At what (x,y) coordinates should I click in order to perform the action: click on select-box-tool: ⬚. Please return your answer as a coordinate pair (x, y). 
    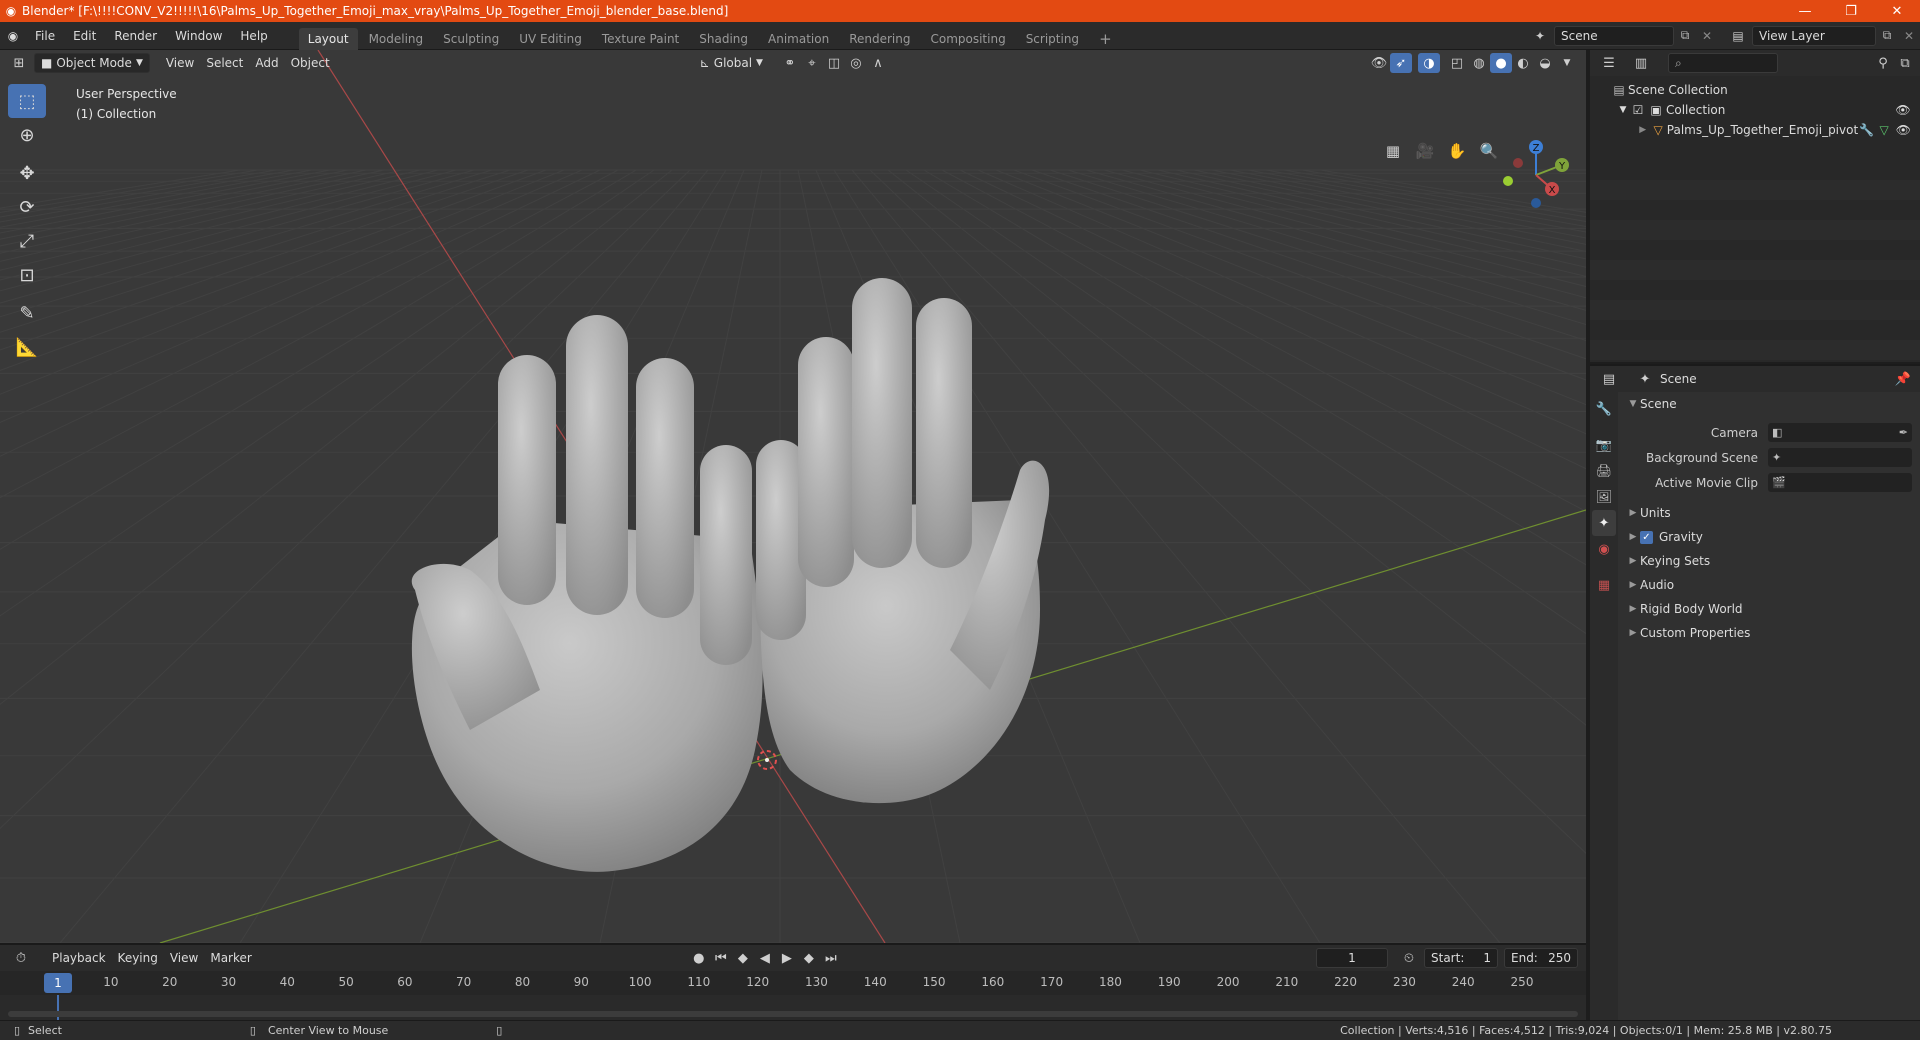
    Looking at the image, I should click on (27, 101).